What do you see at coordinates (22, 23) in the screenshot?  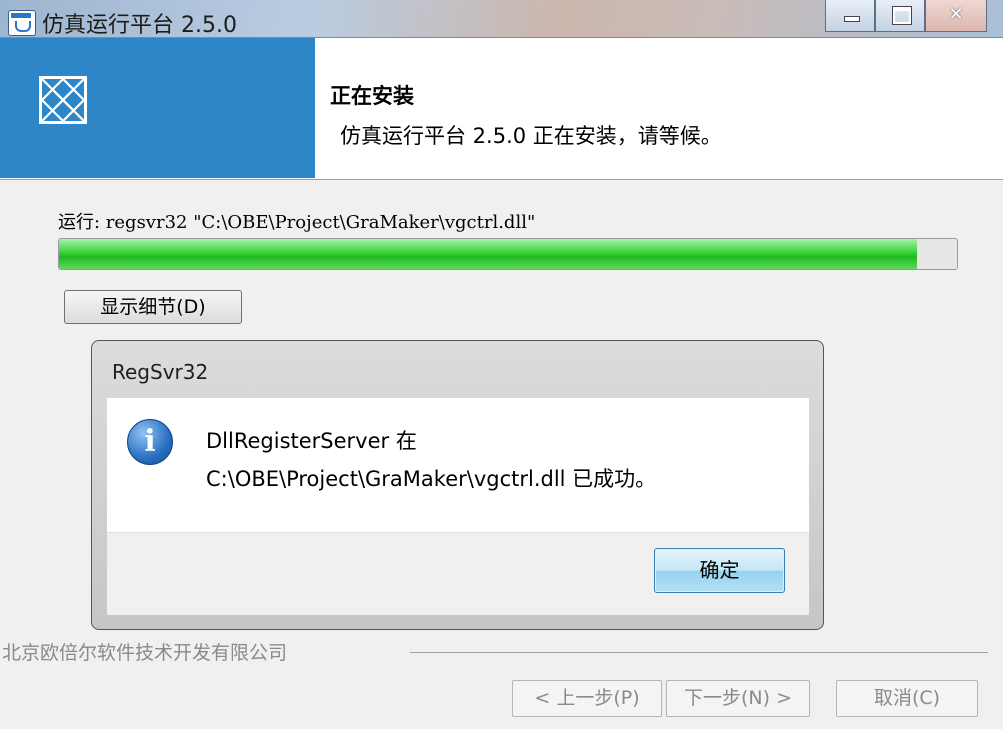 I see `app-icon` at bounding box center [22, 23].